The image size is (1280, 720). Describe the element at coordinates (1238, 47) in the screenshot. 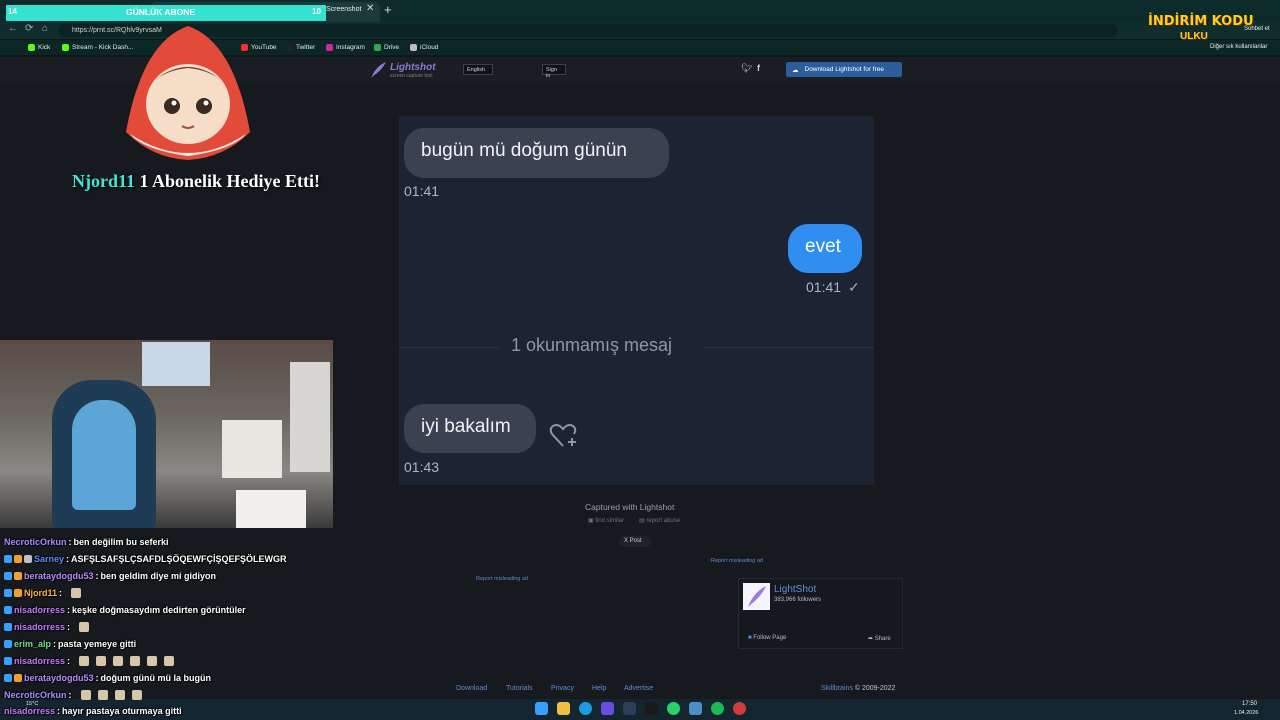

I see `other-bookmarks: Diğer sık kullanılanlar` at that location.